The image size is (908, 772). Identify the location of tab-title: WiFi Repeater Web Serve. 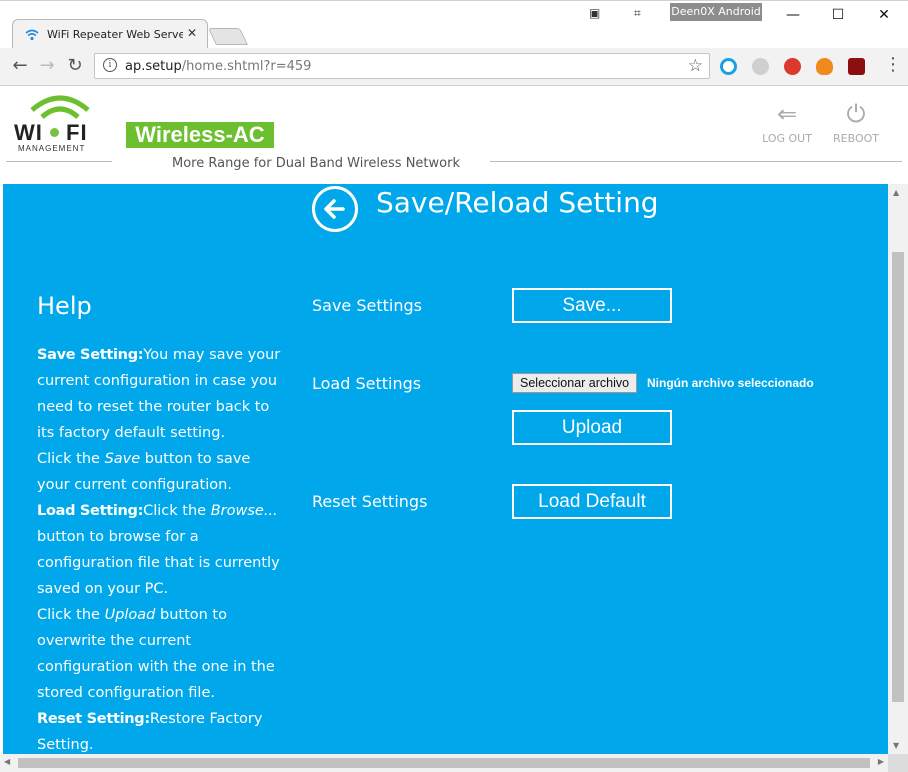
(115, 34).